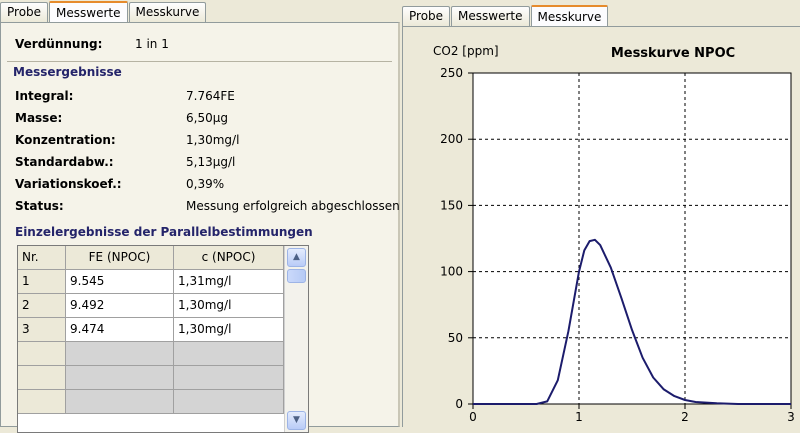 The width and height of the screenshot is (800, 433). What do you see at coordinates (42, 282) in the screenshot?
I see `table-cell: 1` at bounding box center [42, 282].